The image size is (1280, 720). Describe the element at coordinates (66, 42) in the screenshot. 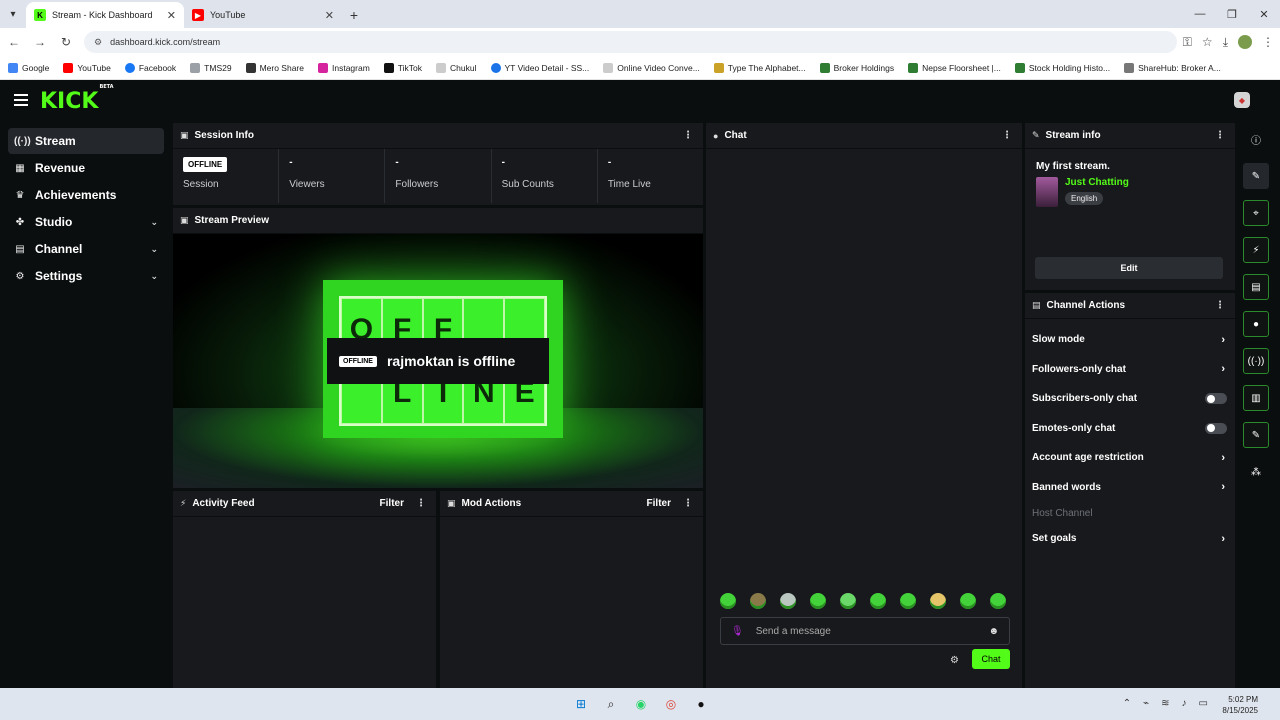

I see `reload-icon: ↻` at that location.